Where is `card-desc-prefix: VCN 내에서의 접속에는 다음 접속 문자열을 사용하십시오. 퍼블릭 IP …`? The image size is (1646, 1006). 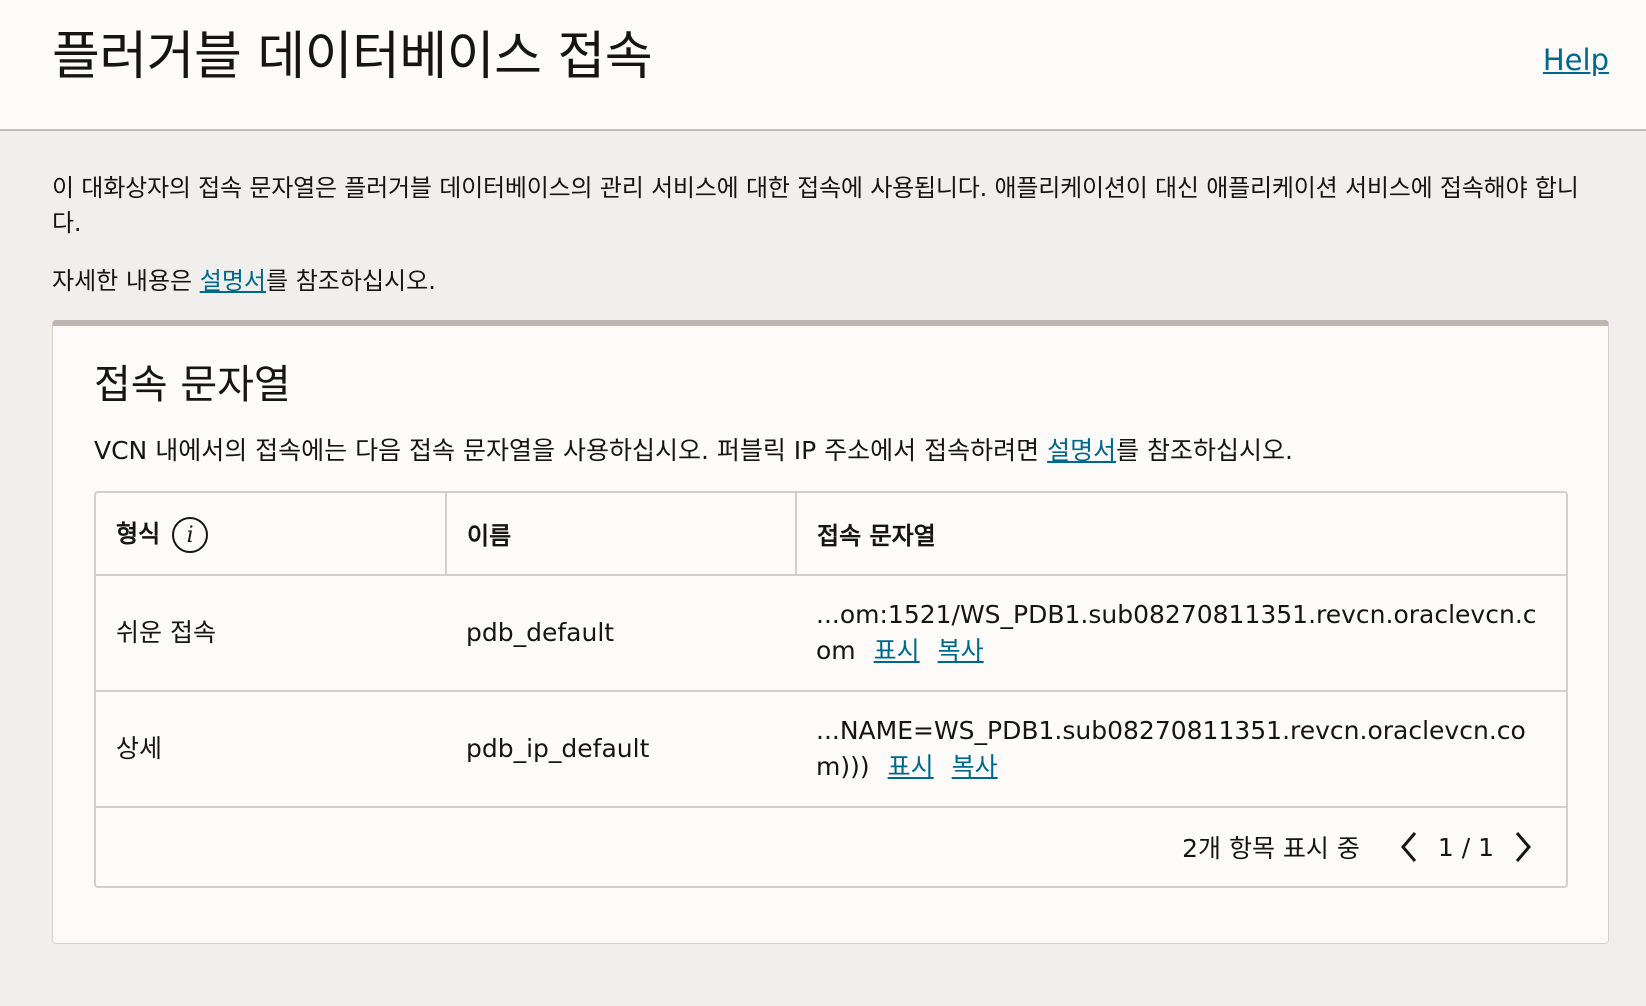 card-desc-prefix: VCN 내에서의 접속에는 다음 접속 문자열을 사용하십시오. 퍼블릭 IP … is located at coordinates (571, 450).